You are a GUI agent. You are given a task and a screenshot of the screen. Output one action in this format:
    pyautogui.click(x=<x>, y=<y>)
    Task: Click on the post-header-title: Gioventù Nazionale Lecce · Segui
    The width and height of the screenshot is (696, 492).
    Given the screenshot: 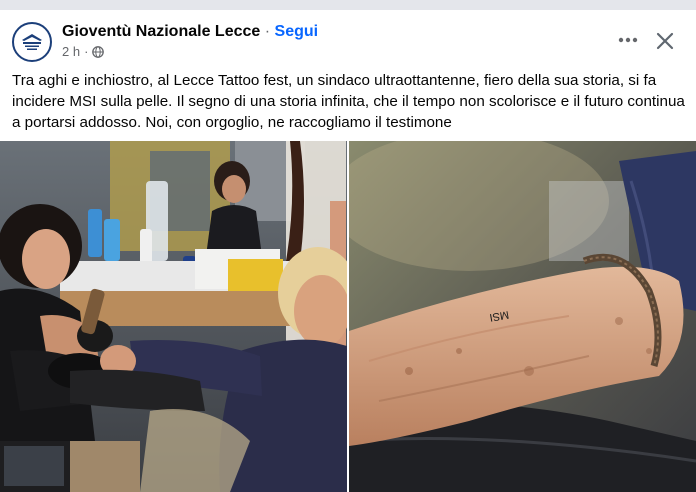 What is the action you would take?
    pyautogui.click(x=190, y=32)
    